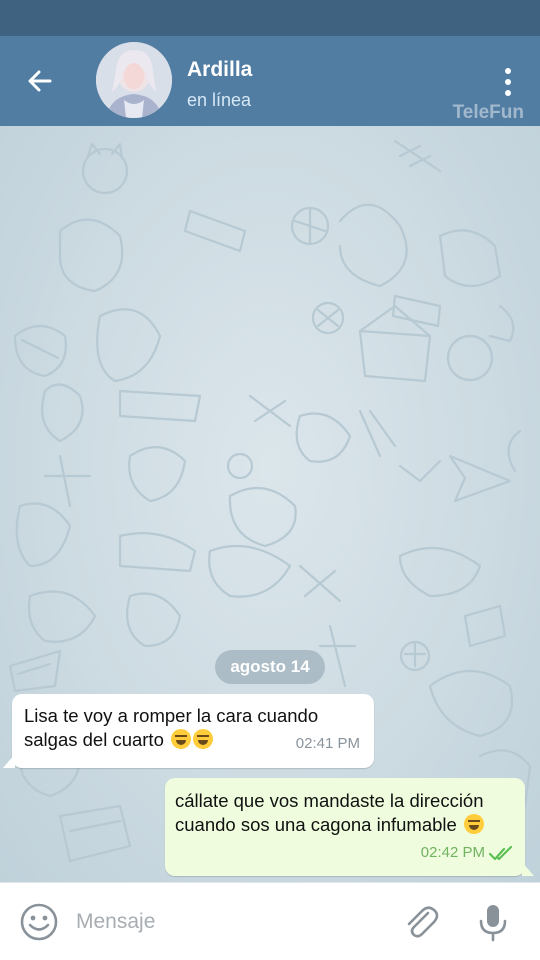  I want to click on microphone-icon, so click(493, 923).